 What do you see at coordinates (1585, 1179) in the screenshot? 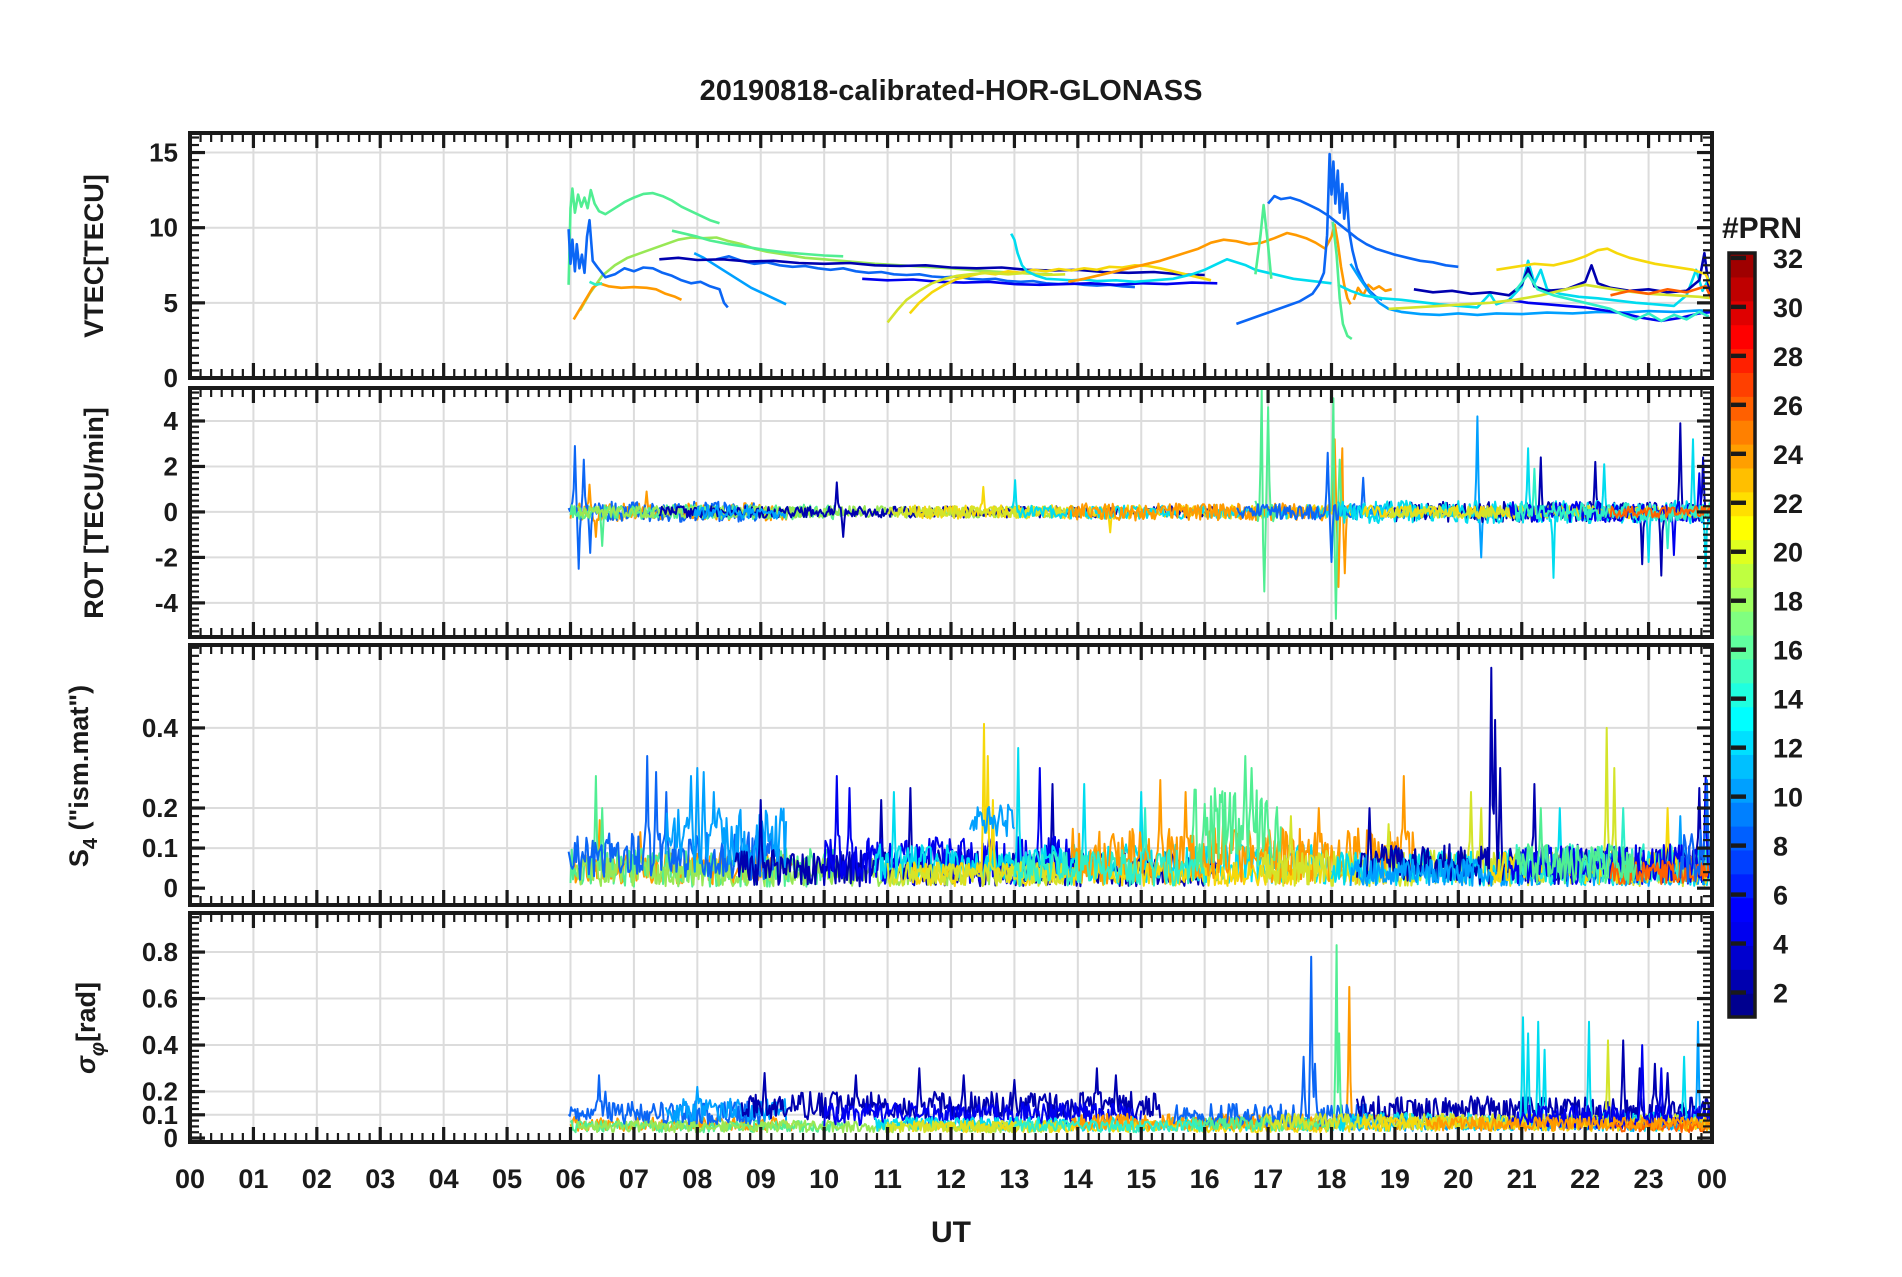
I see `x-tick-label: 22` at bounding box center [1585, 1179].